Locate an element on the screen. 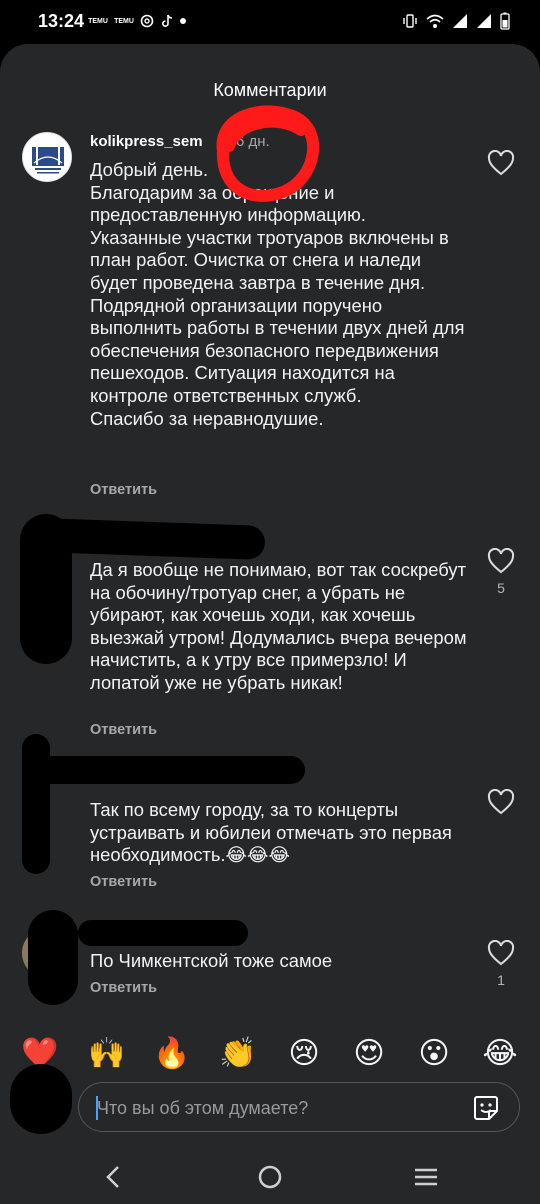 This screenshot has width=540, height=1204. status-time: 13:24 is located at coordinates (61, 21).